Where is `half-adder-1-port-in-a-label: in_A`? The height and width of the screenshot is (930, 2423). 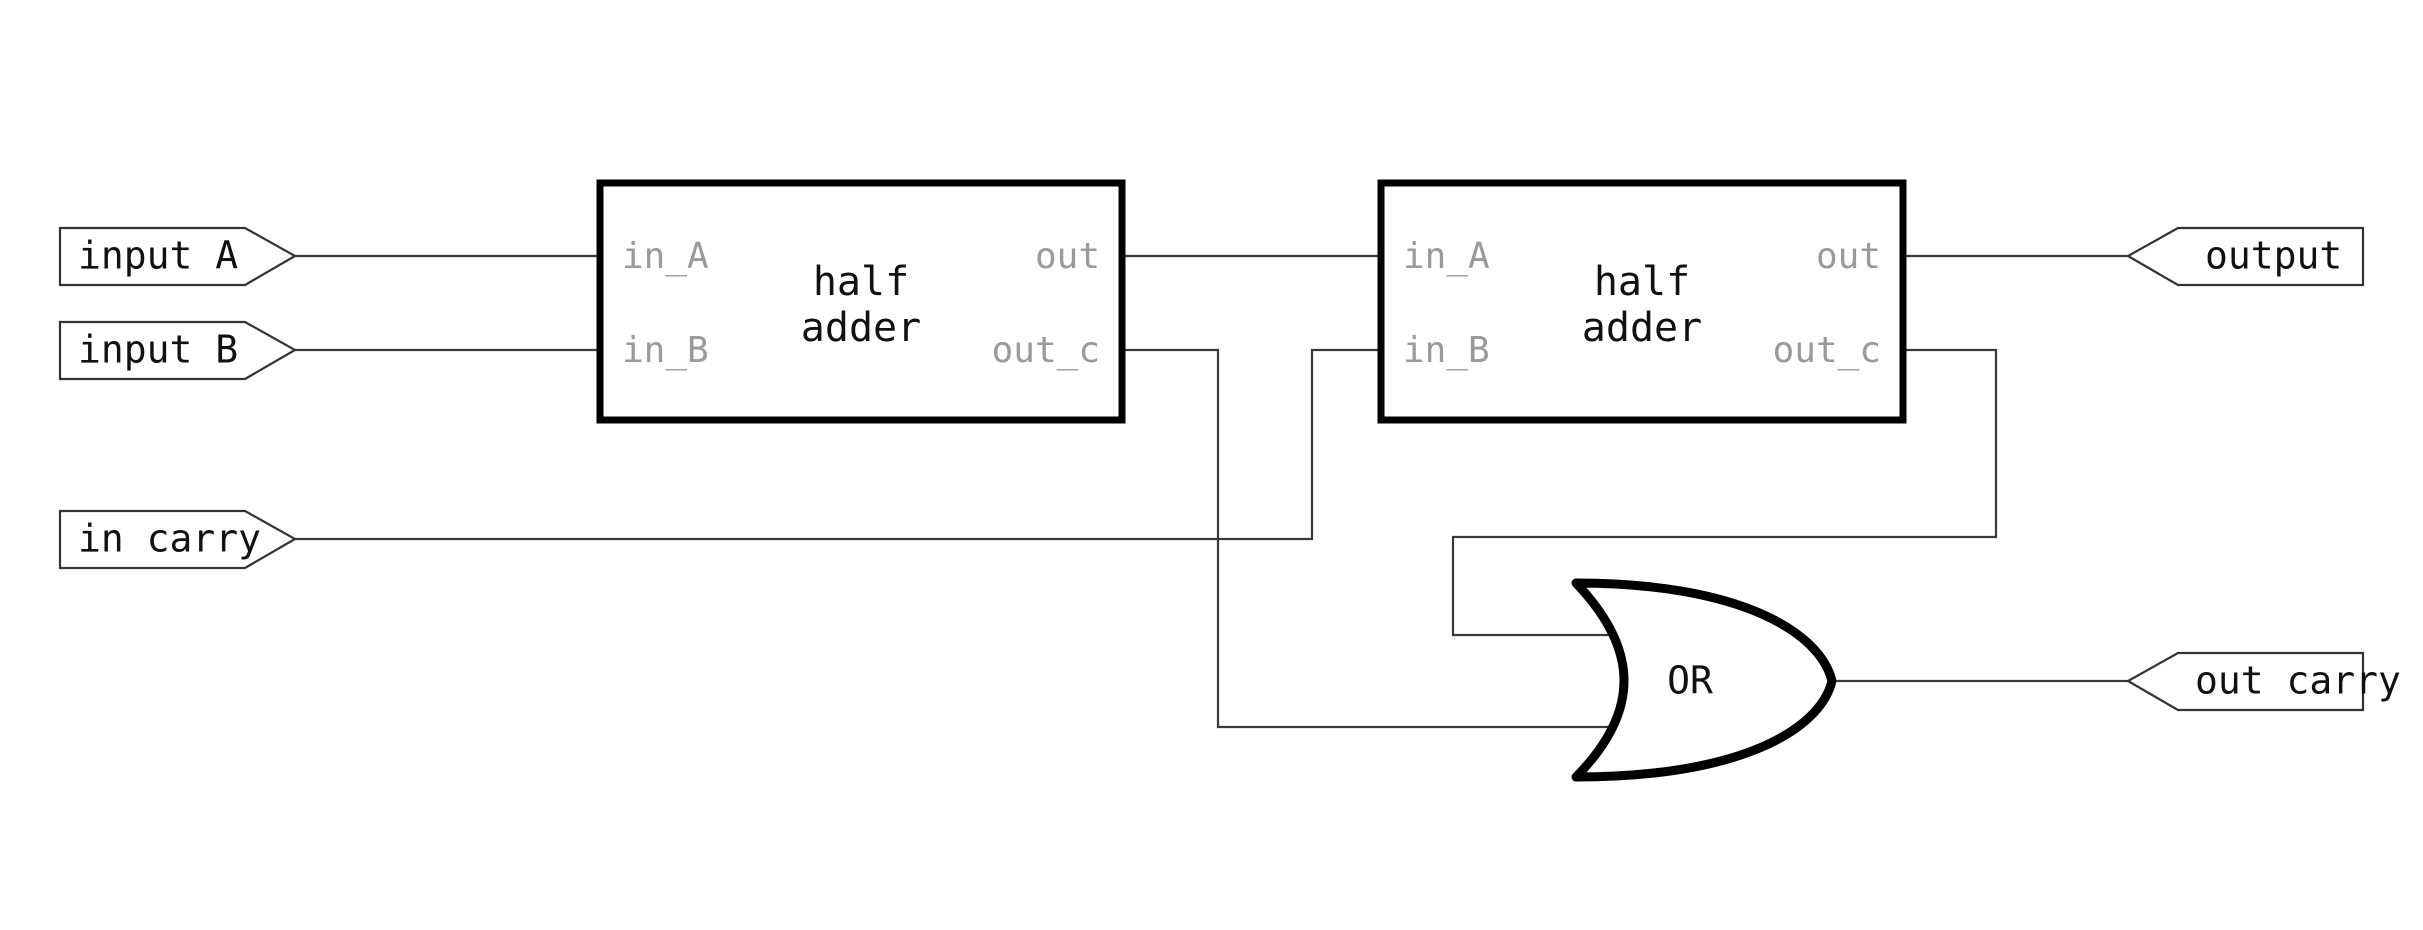 half-adder-1-port-in-a-label: in_A is located at coordinates (665, 256).